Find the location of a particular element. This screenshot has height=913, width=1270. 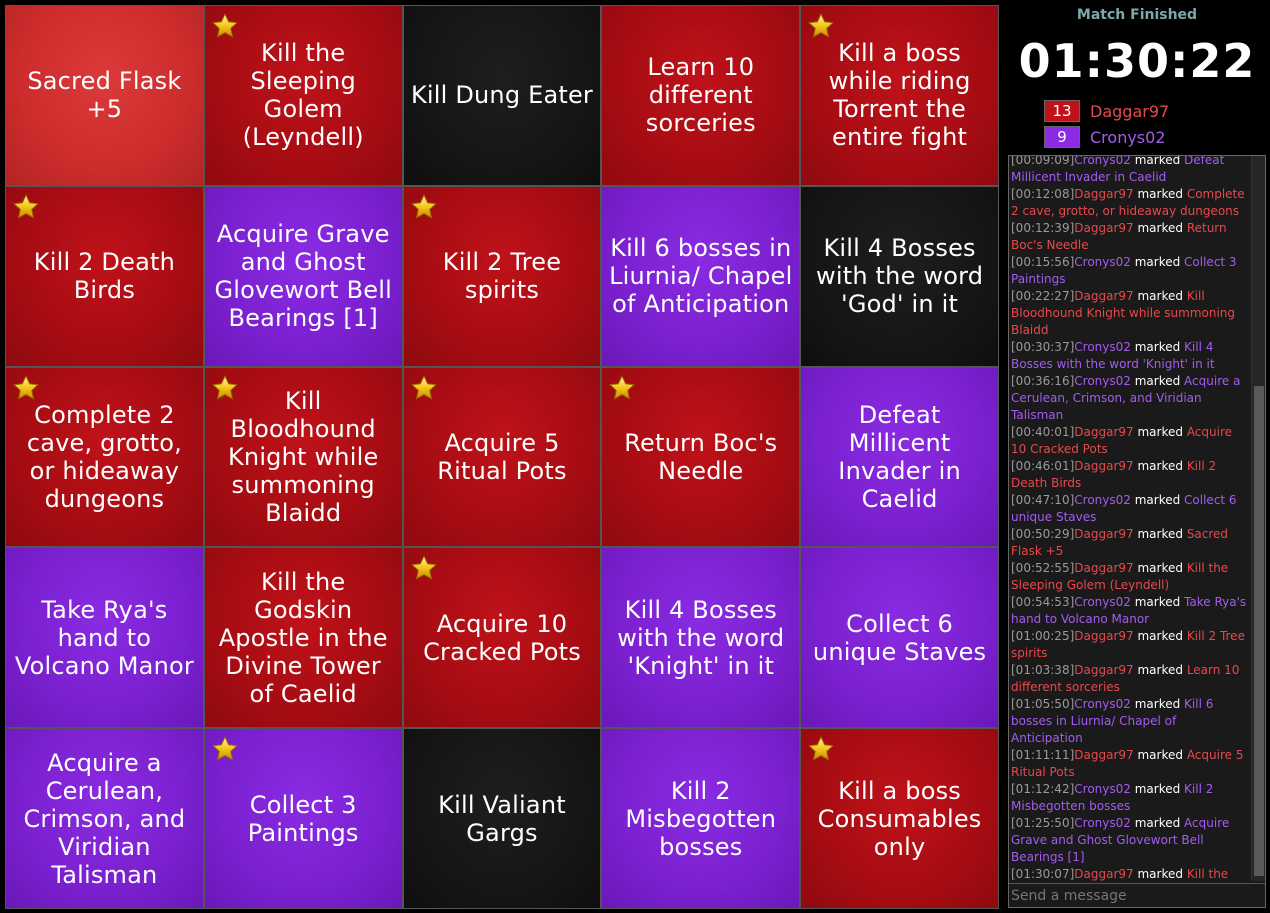

player-score: 13 is located at coordinates (1062, 111).